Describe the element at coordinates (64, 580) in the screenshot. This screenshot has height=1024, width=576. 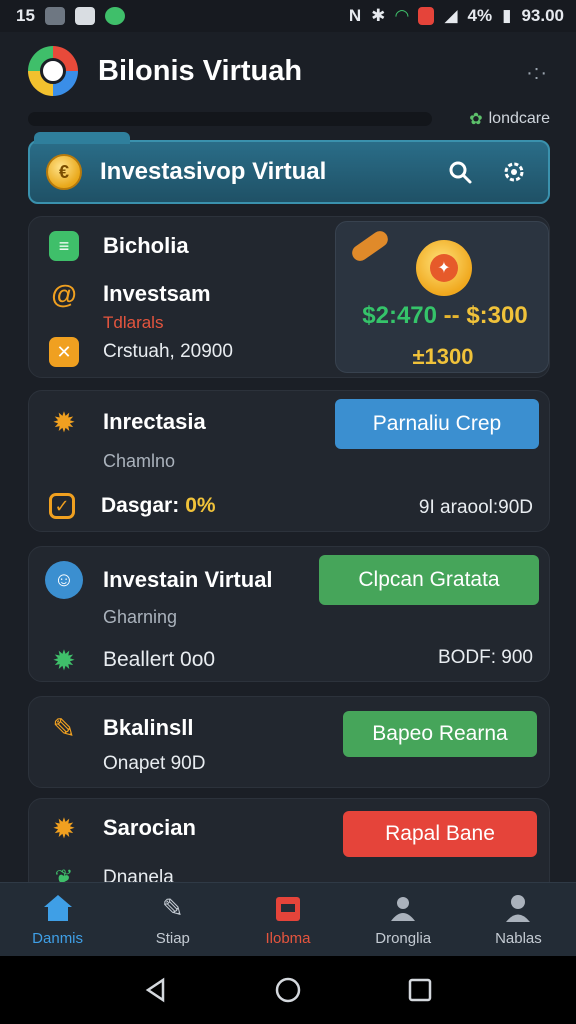
I see `avatar-icon: ☺` at that location.